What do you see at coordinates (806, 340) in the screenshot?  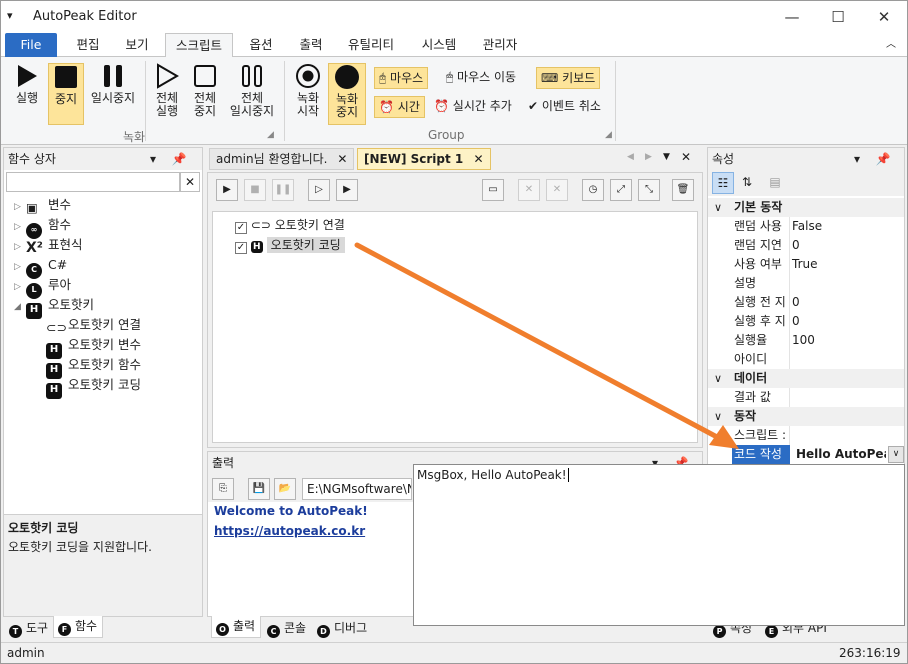 I see `prop-execution-rate: 실행율 100` at bounding box center [806, 340].